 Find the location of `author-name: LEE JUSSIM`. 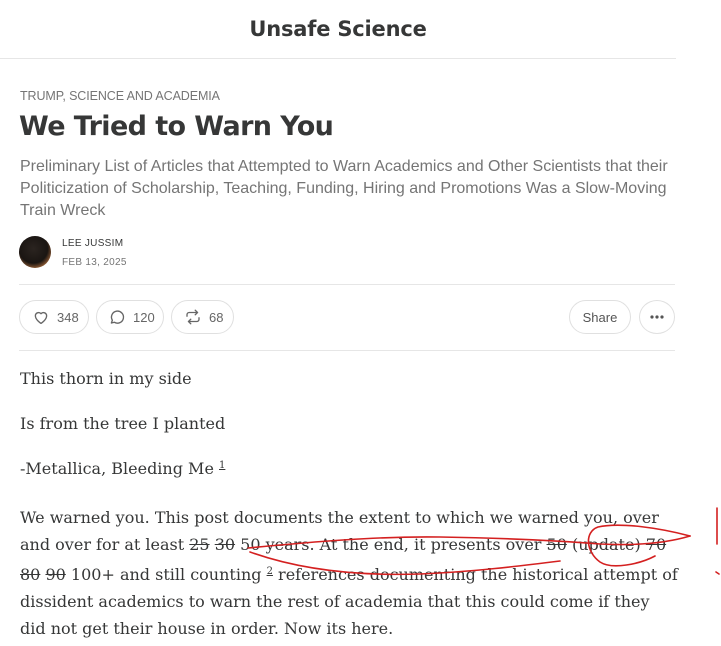

author-name: LEE JUSSIM is located at coordinates (92, 243).